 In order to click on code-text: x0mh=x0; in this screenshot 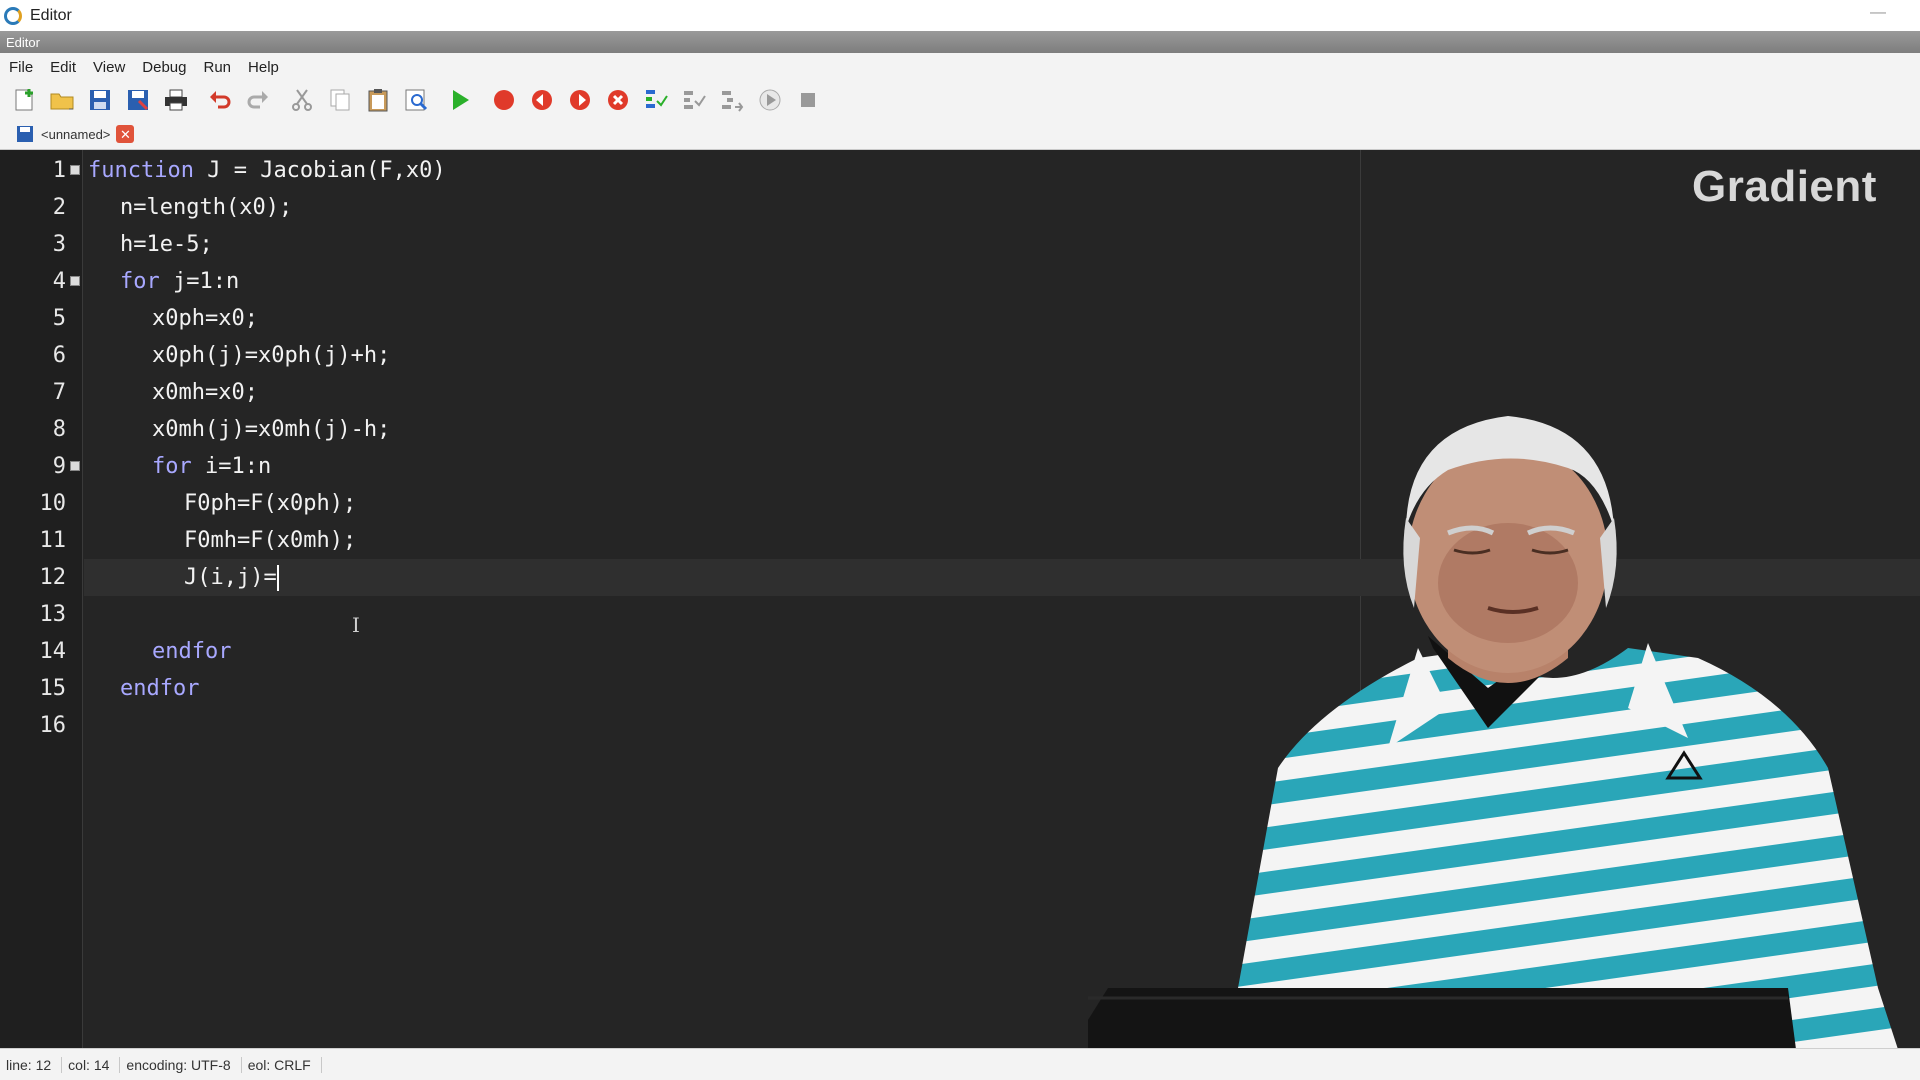, I will do `click(205, 392)`.